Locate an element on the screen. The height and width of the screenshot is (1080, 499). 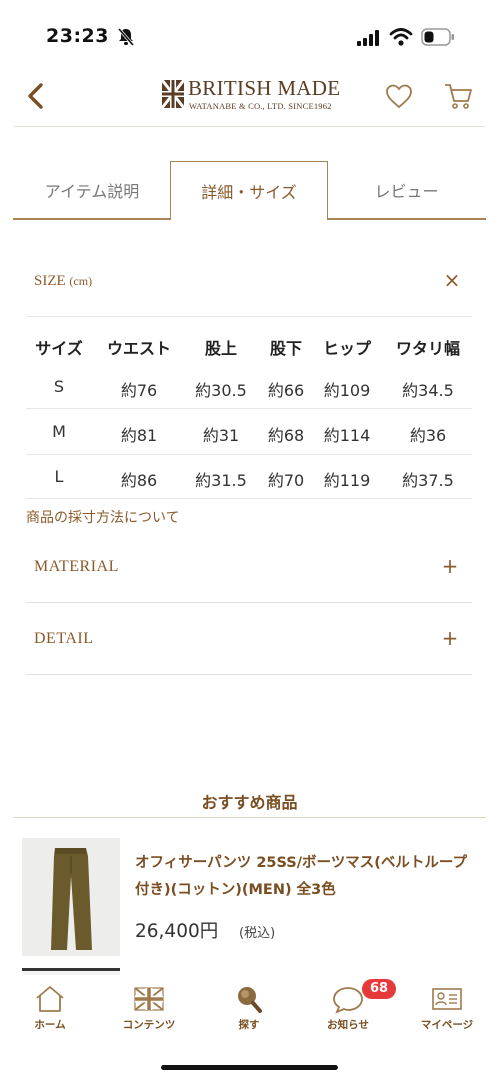
product-tax-label: (税込) is located at coordinates (257, 933).